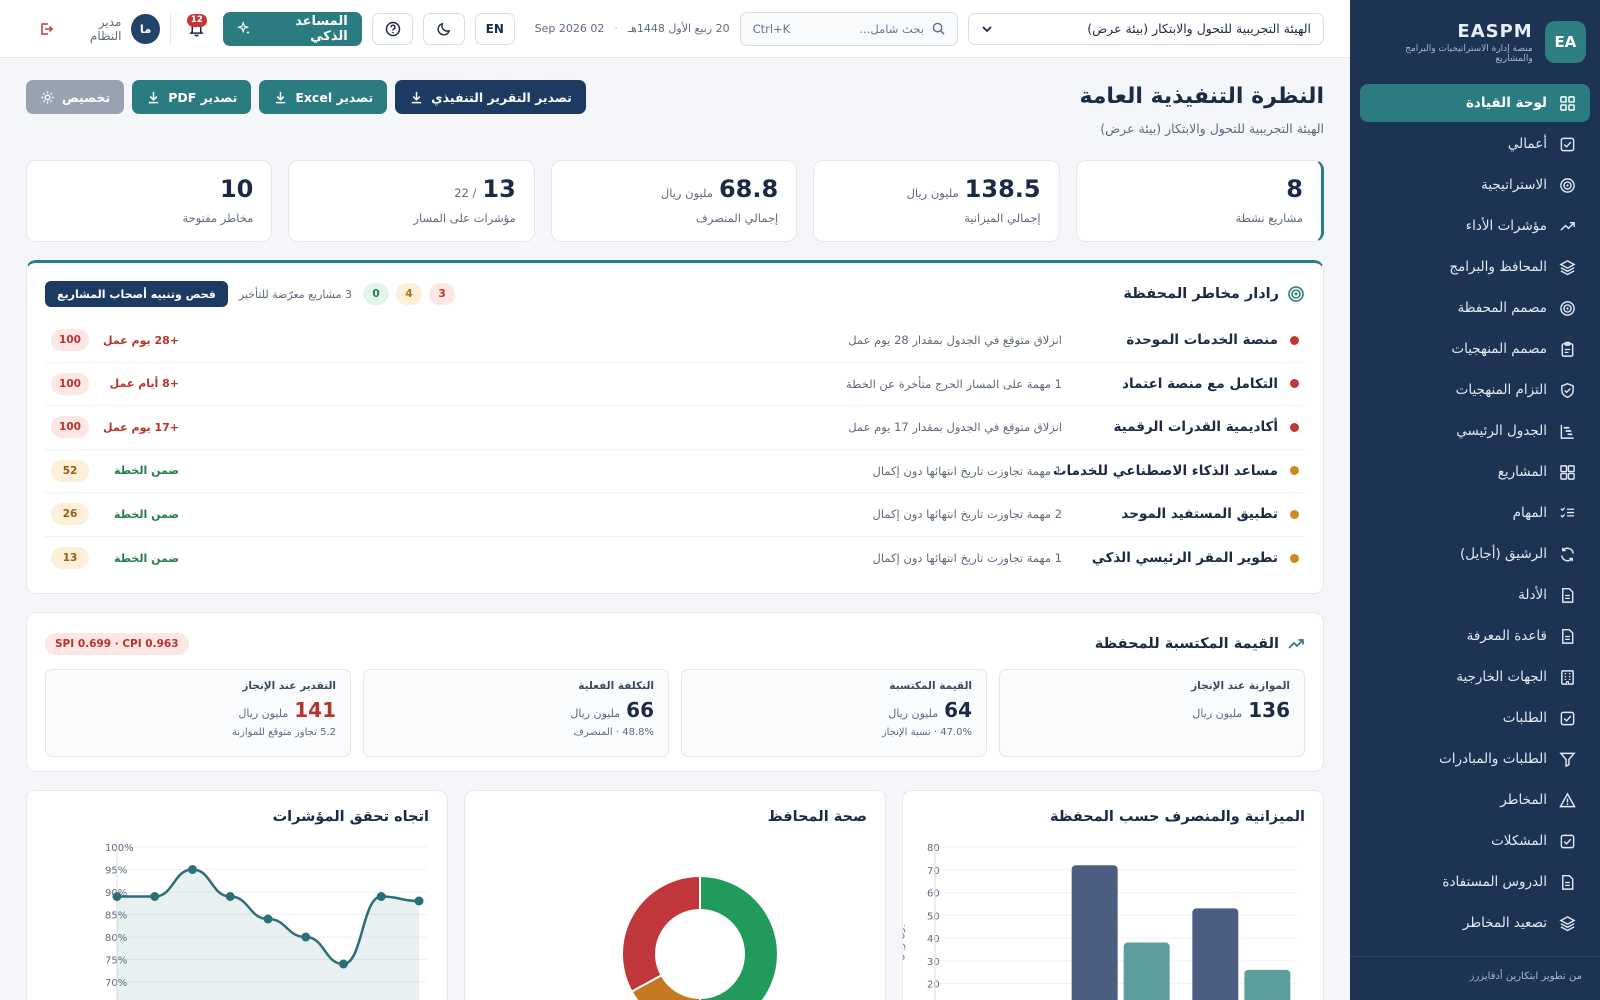 The height and width of the screenshot is (1000, 1600). What do you see at coordinates (323, 97) in the screenshot?
I see `export-excel-button: تصدير Excel` at bounding box center [323, 97].